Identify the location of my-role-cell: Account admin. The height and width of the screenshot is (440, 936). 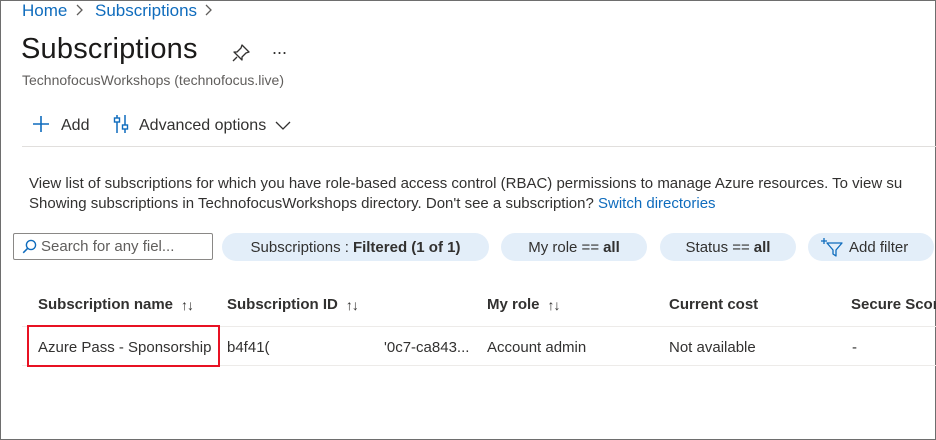
(537, 347).